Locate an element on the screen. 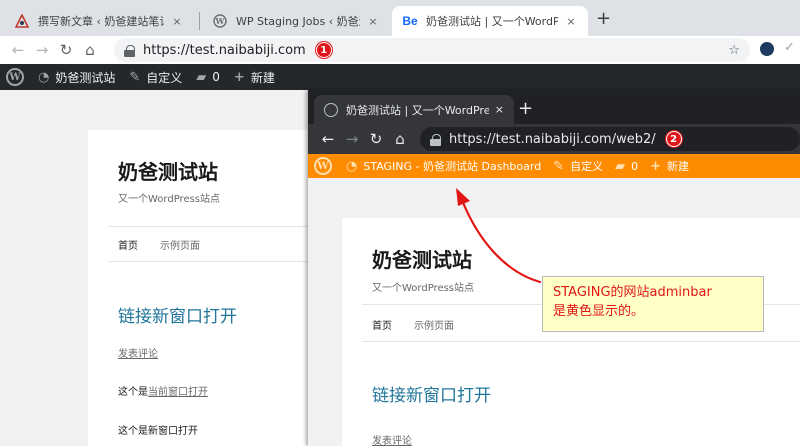  front-tab-strip: 奶爸测试站 | 又一个WordPress站 × + is located at coordinates (554, 107).